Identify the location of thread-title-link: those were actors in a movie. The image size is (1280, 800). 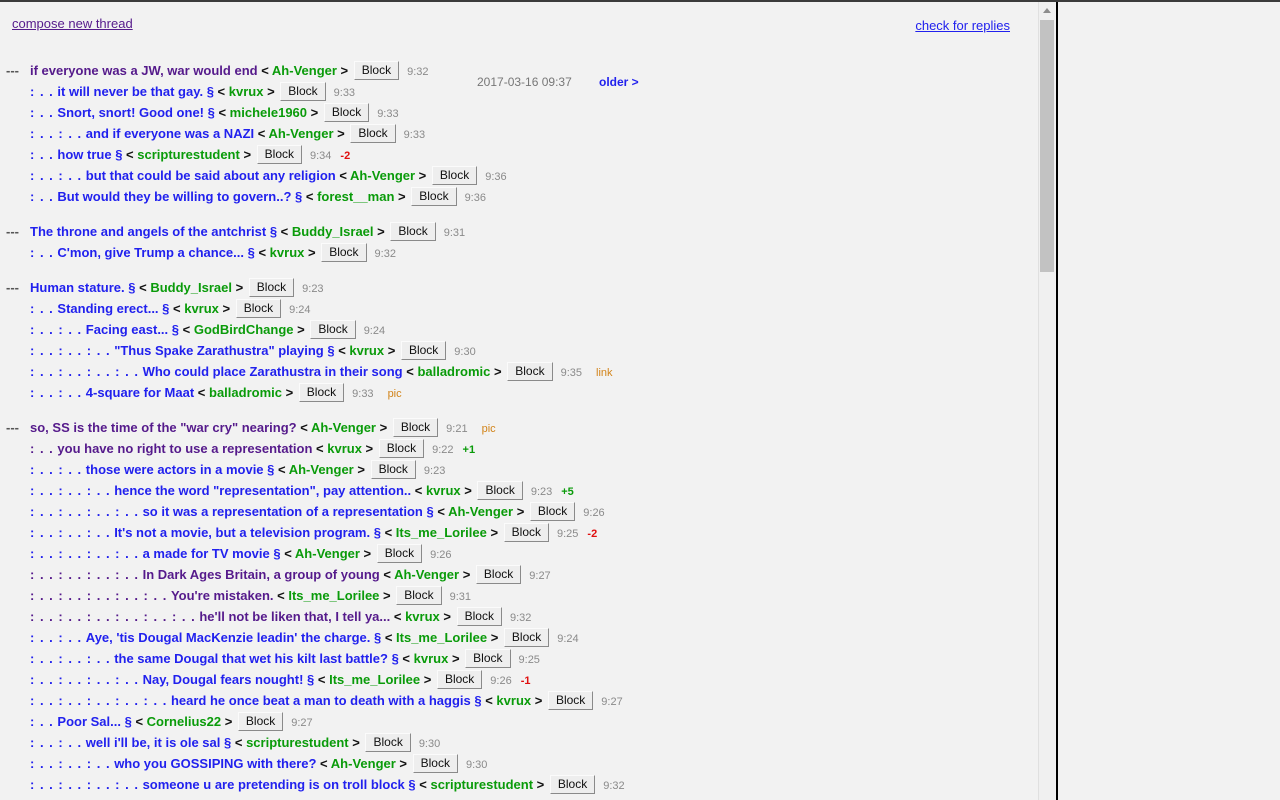
(175, 469).